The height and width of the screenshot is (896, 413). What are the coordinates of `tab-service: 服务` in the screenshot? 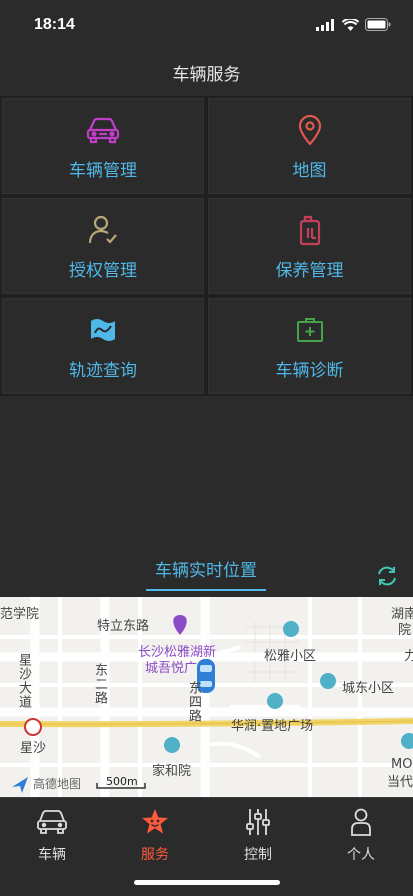 It's located at (155, 835).